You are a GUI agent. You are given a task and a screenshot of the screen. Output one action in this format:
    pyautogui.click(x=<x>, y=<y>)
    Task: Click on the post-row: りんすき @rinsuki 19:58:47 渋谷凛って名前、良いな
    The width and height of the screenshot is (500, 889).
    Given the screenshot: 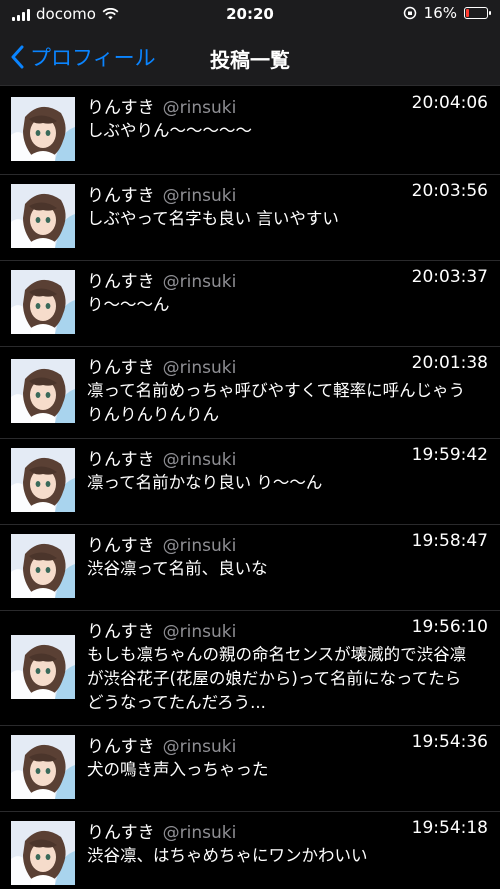 What is the action you would take?
    pyautogui.click(x=250, y=568)
    